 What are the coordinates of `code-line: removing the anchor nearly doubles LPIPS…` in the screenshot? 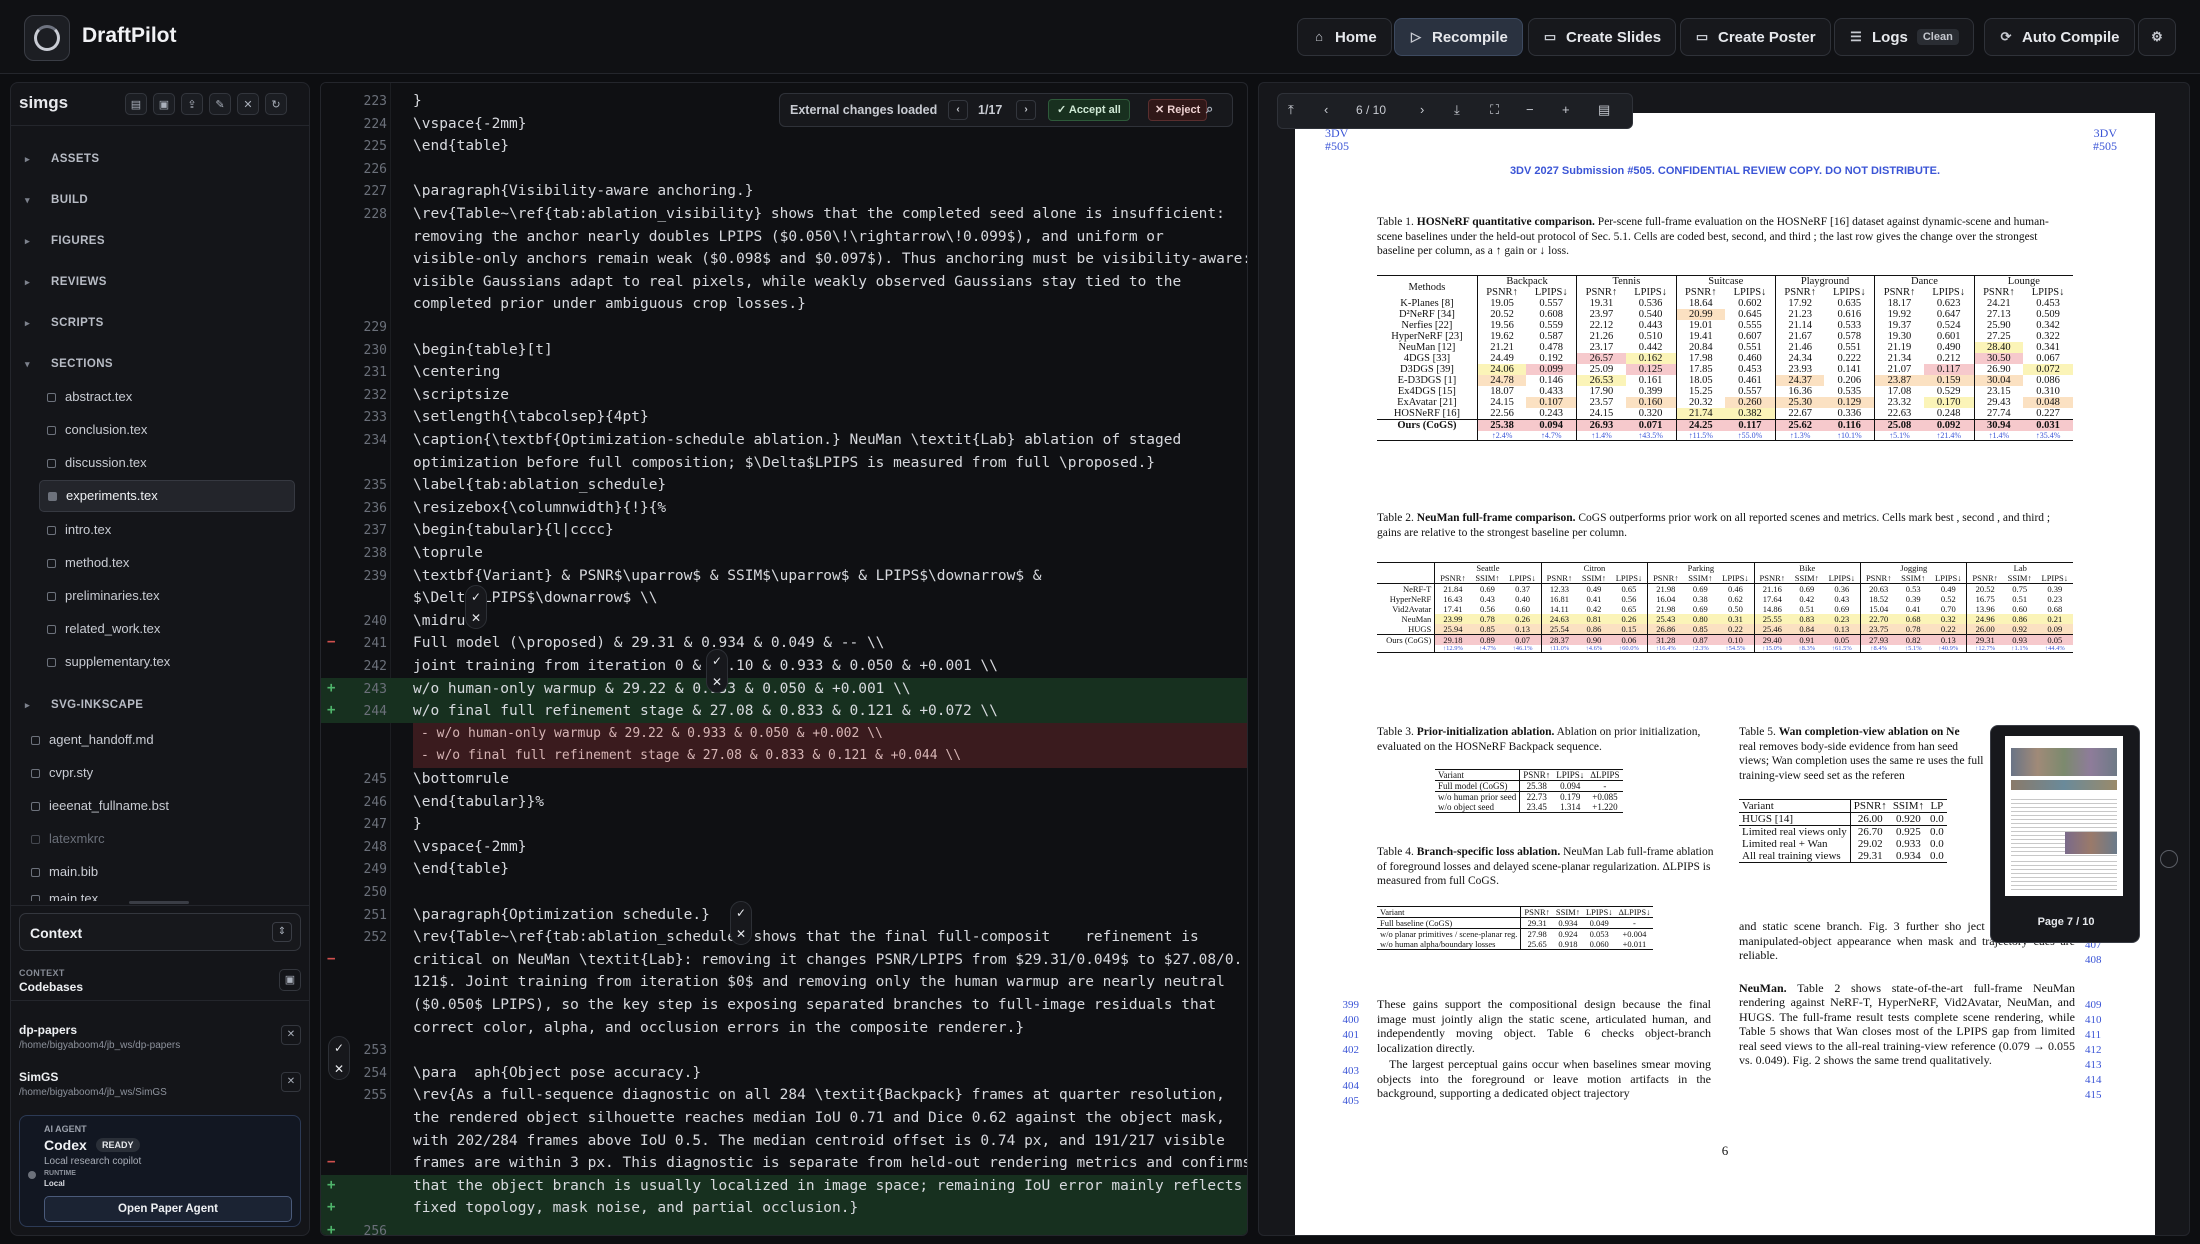 It's located at (788, 237).